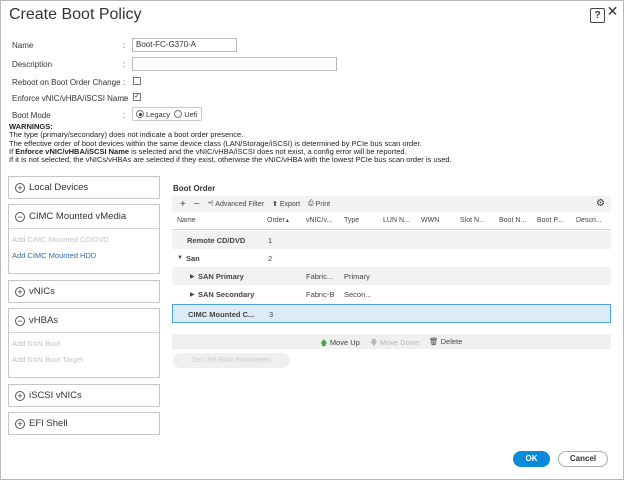  What do you see at coordinates (84, 395) in the screenshot?
I see `panel-iscsi-vnics: + iSCSI vNICs` at bounding box center [84, 395].